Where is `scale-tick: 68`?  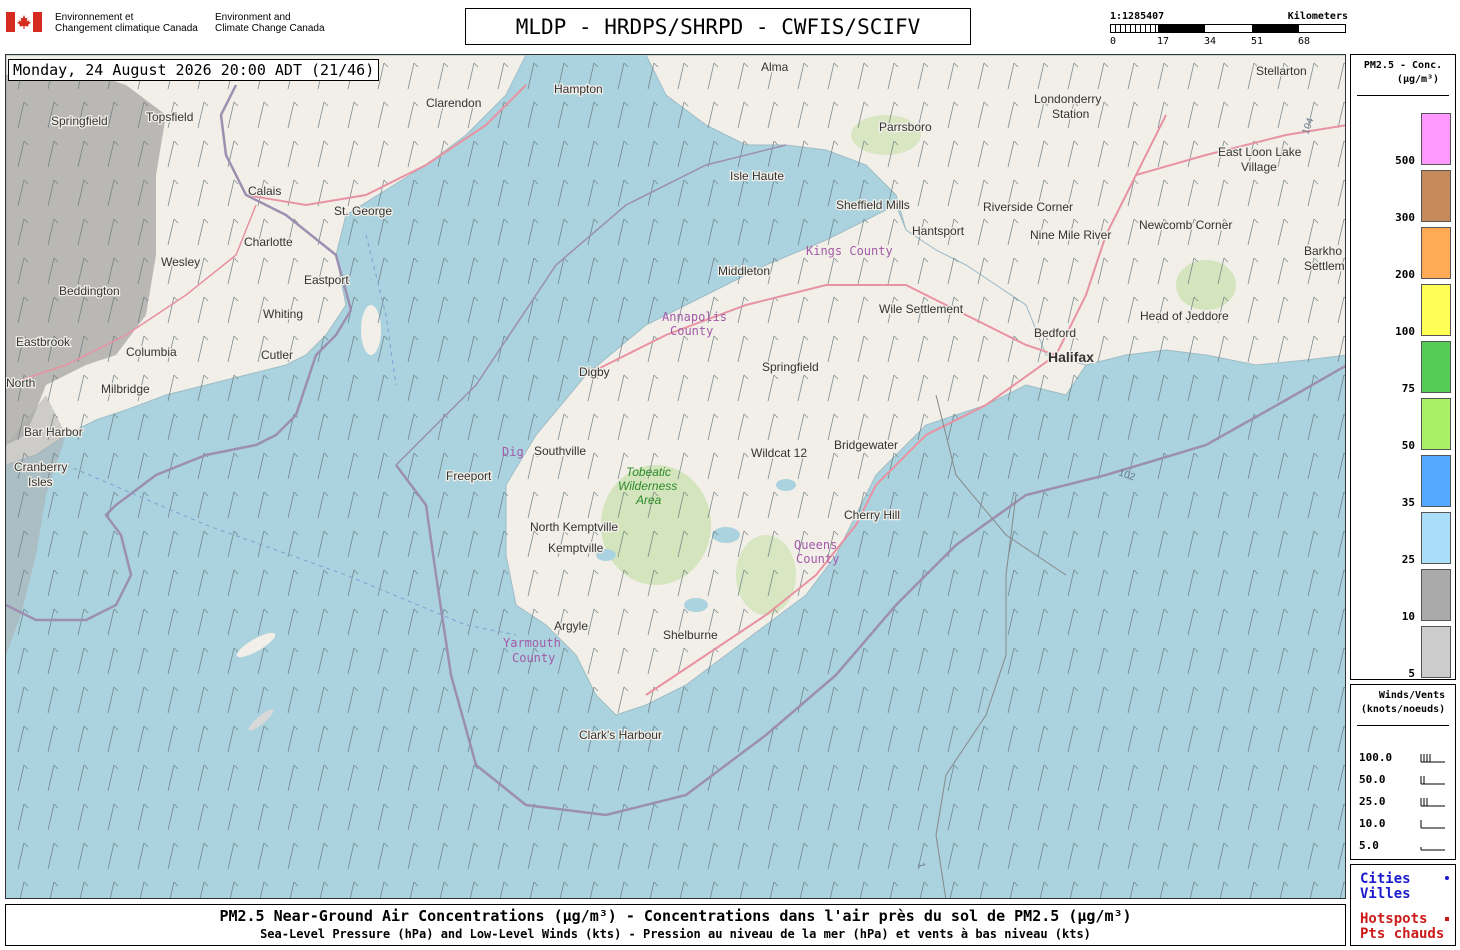
scale-tick: 68 is located at coordinates (1304, 41).